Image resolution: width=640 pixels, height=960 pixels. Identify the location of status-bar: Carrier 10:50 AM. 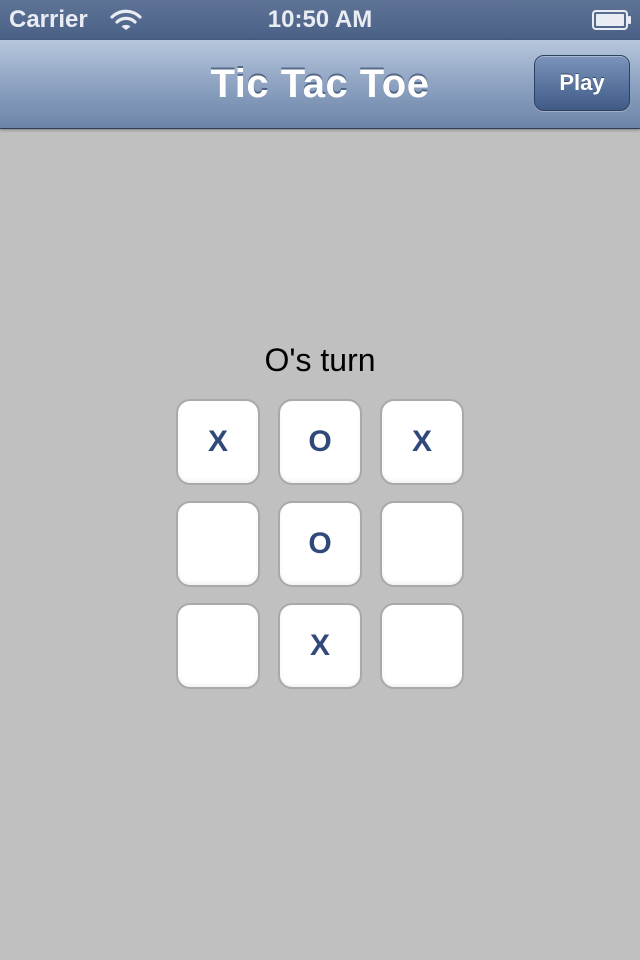
(320, 20).